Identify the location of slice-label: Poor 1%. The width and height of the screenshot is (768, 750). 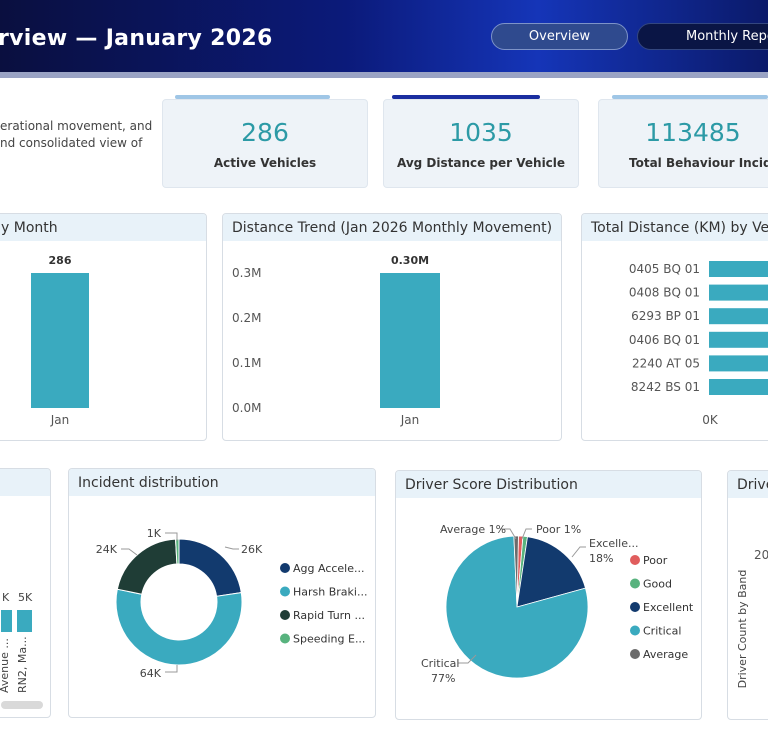
(558, 529).